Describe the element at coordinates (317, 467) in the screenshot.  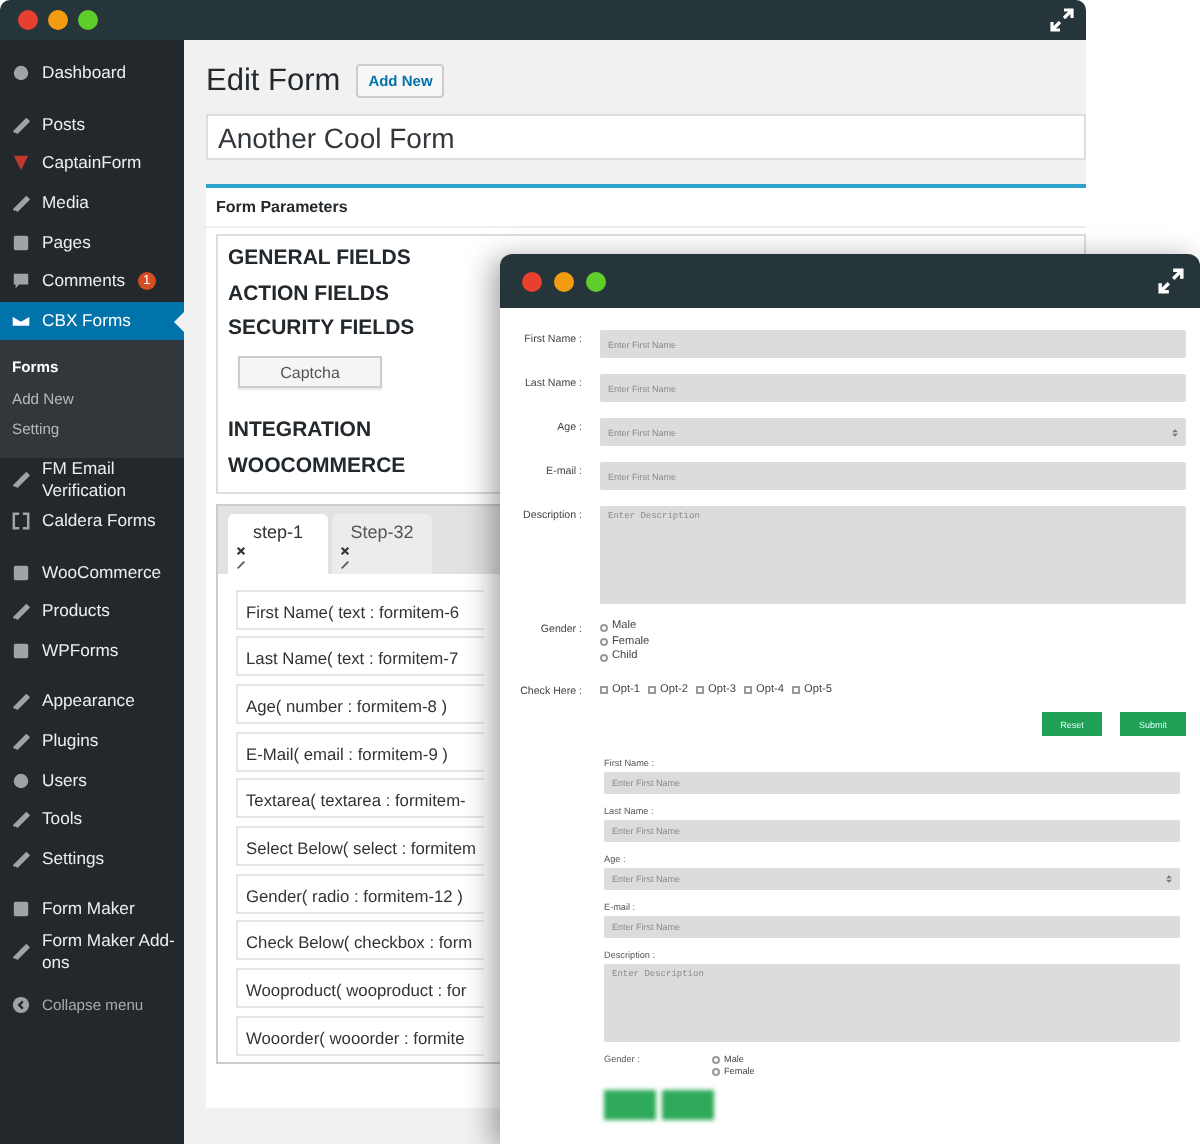
I see `section-link: WOOCOMMERCE` at that location.